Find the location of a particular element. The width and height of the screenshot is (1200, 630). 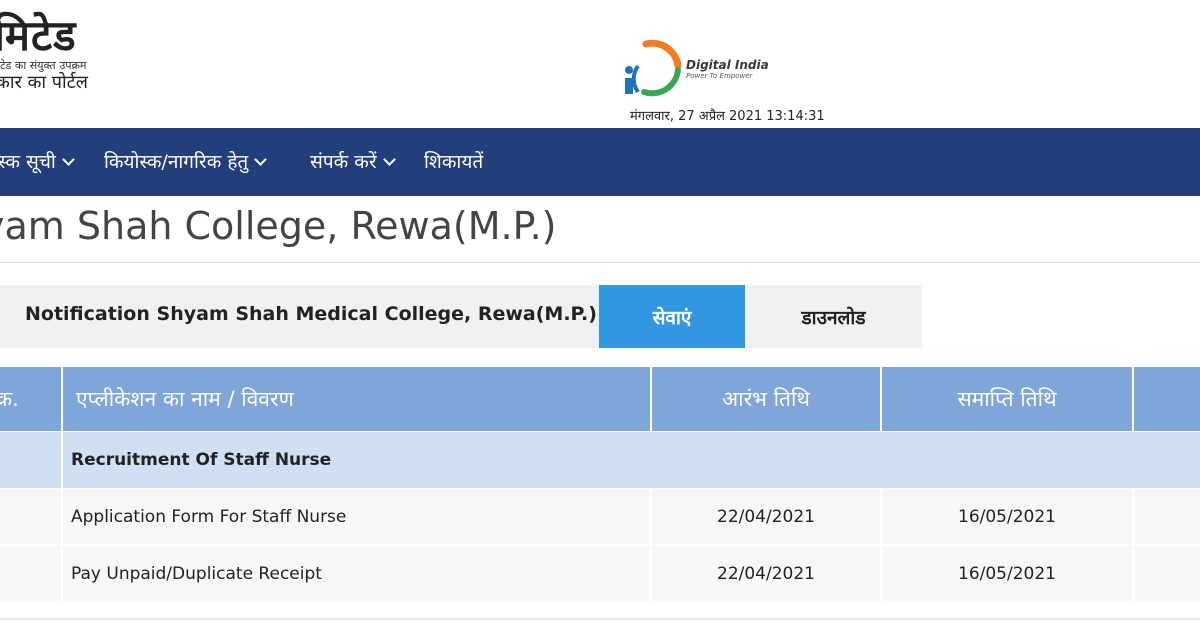

group-title: Recruitment Of Staff Nurse is located at coordinates (201, 459).